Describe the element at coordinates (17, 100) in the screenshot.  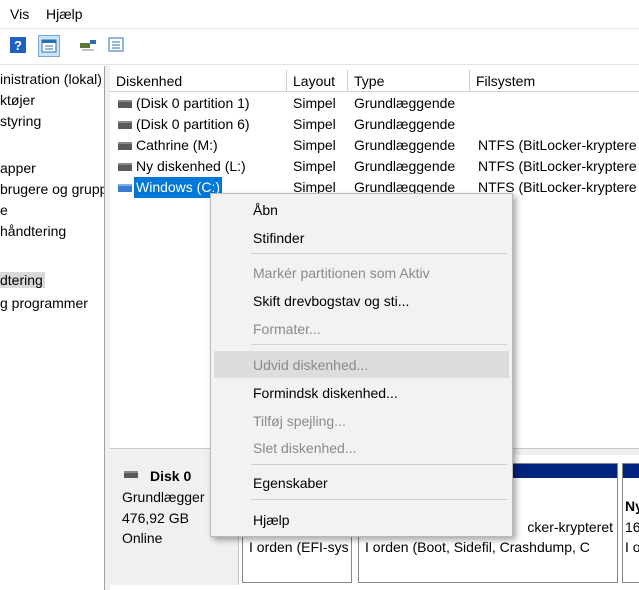
I see `tree-item: ktøjer` at that location.